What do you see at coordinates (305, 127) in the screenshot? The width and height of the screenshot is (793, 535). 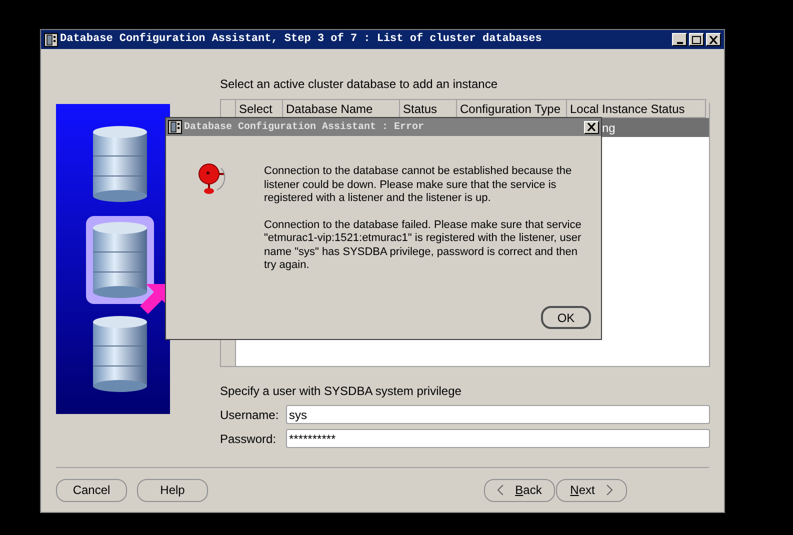 I see `dialog-title: Database Configuration Assistant : Error` at bounding box center [305, 127].